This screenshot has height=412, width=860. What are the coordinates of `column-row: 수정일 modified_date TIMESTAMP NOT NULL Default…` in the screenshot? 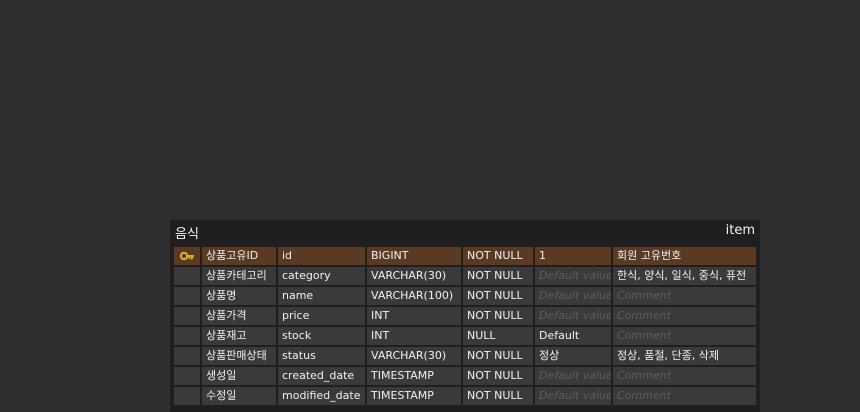 It's located at (465, 396).